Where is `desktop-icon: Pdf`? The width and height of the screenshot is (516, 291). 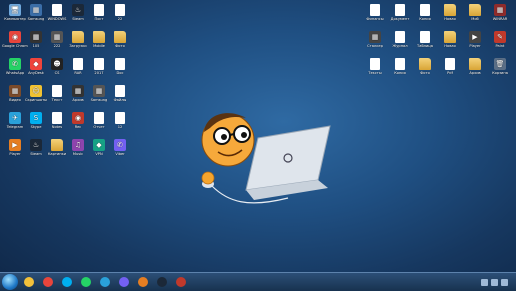
desktop-icon: Pdf is located at coordinates (450, 66).